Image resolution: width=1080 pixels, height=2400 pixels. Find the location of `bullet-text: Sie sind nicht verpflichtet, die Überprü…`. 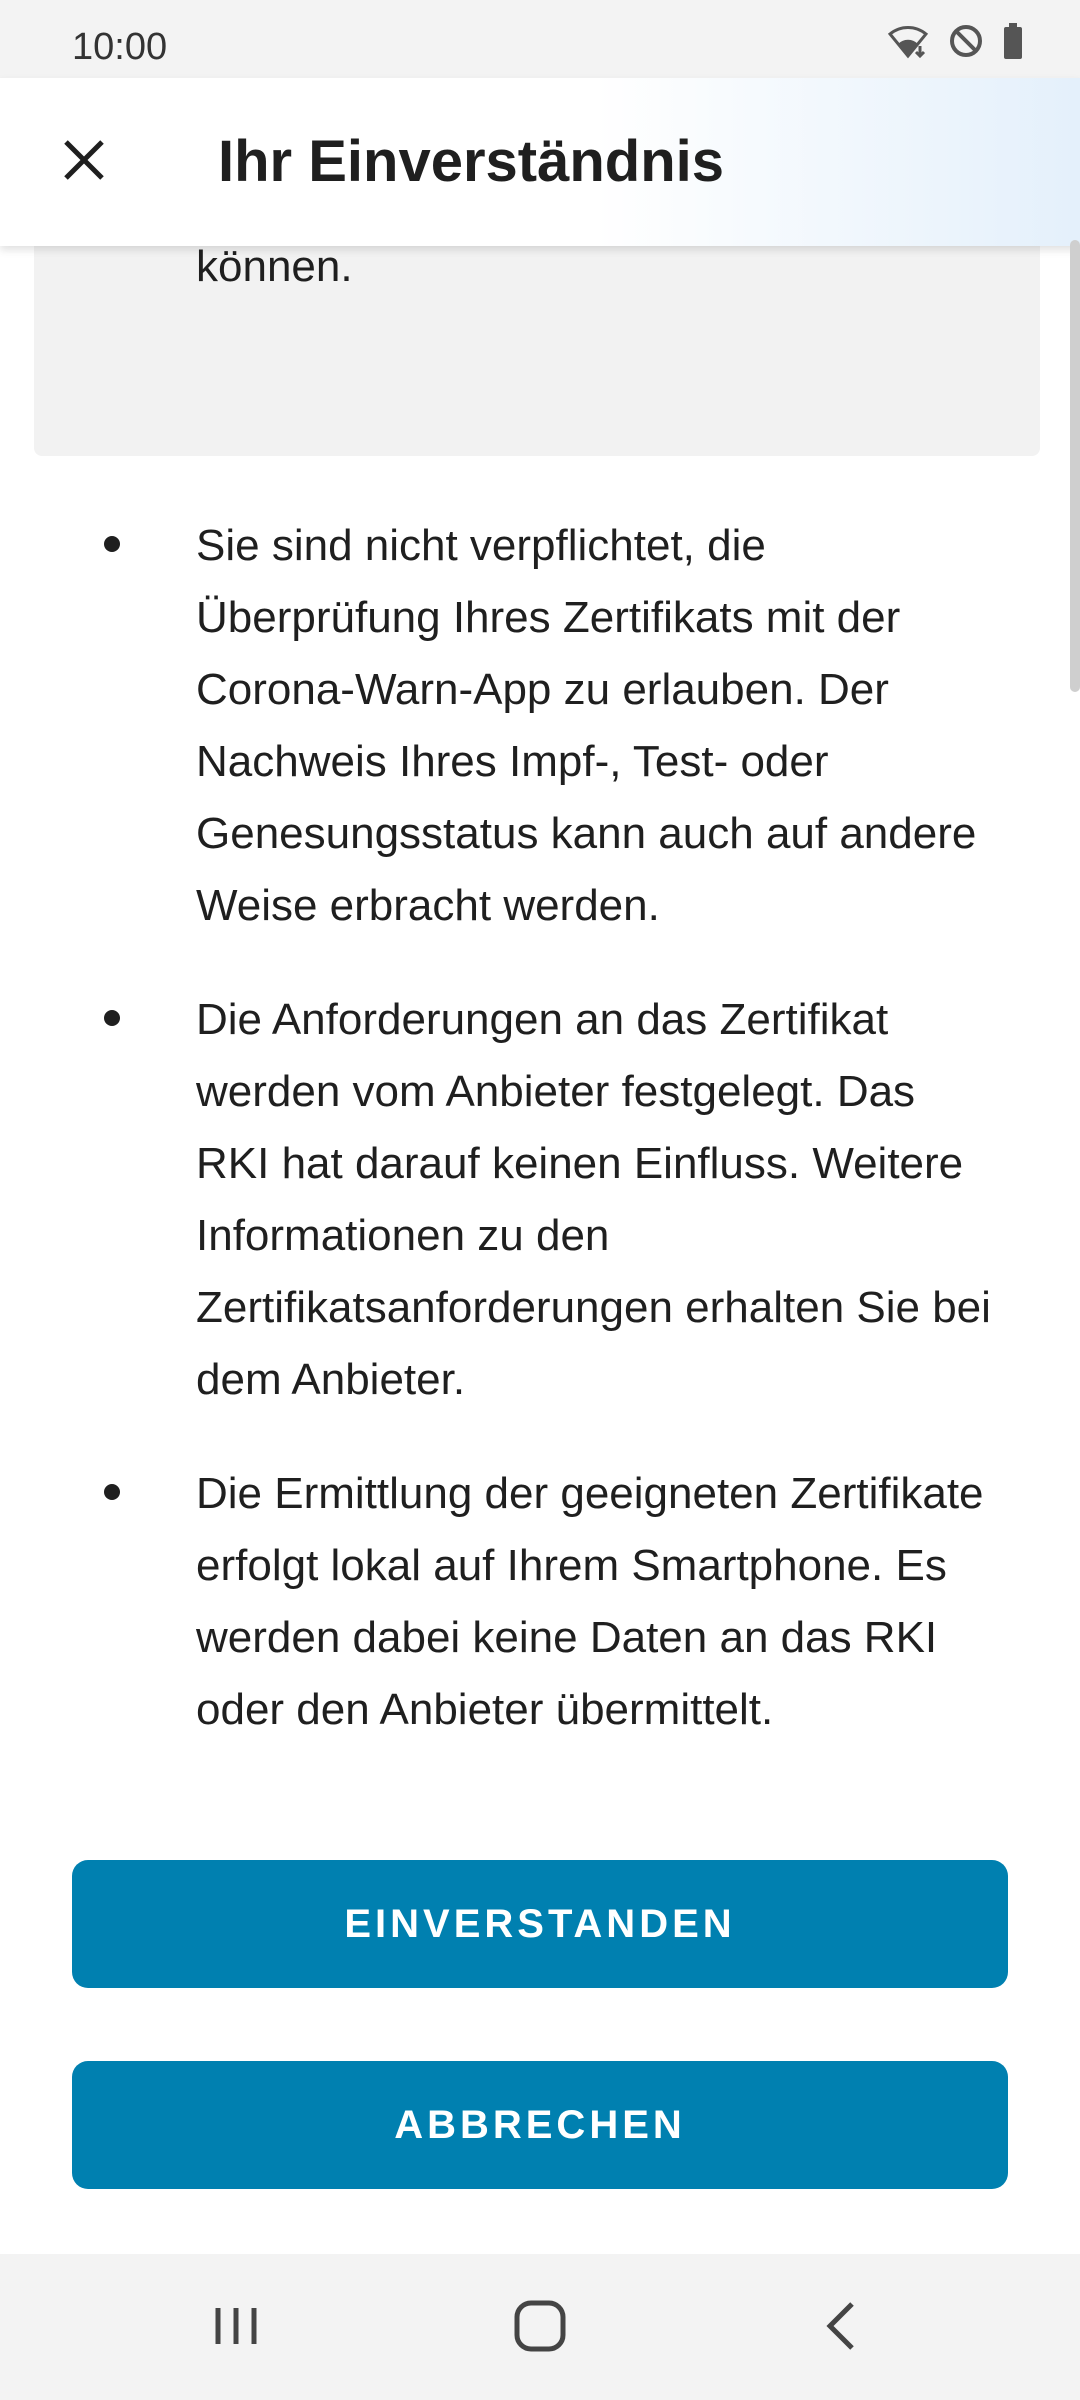

bullet-text: Sie sind nicht verpflichtet, die Überprü… is located at coordinates (586, 725).